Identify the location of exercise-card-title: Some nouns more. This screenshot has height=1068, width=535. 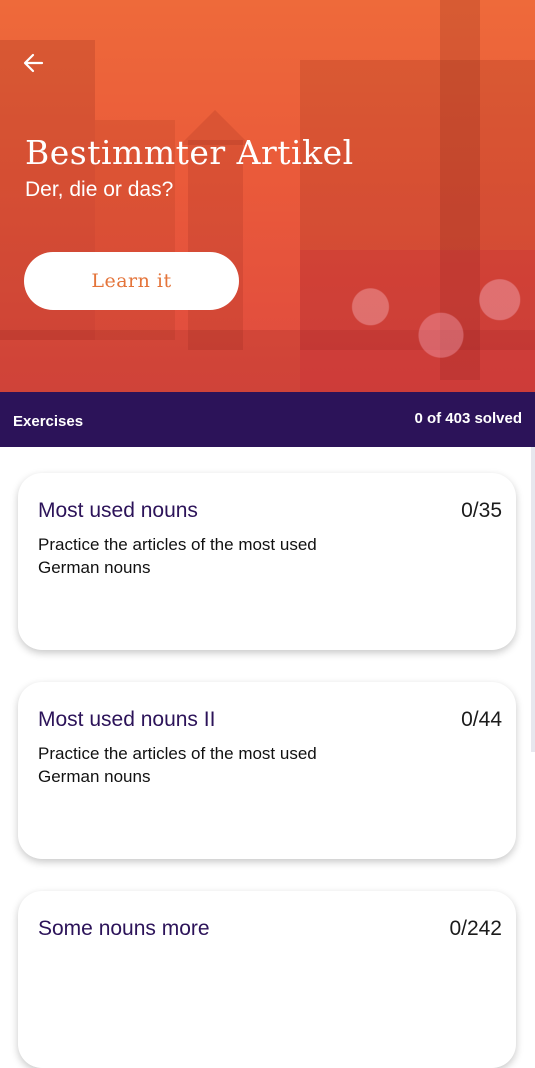
(124, 928).